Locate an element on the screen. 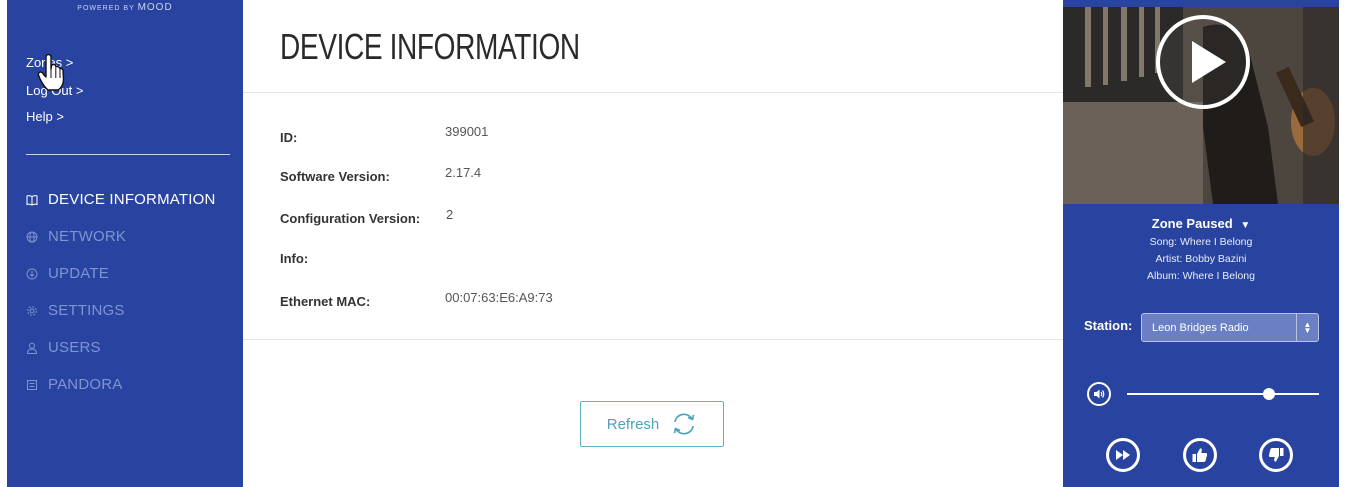  info-label: Info: is located at coordinates (294, 258).